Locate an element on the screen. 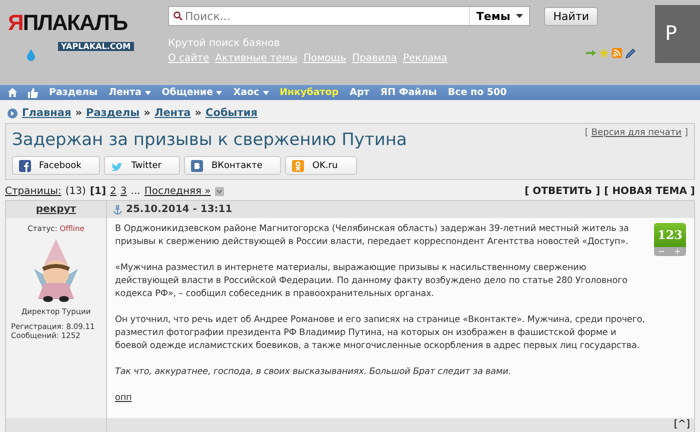 The height and width of the screenshot is (432, 700). search-icon is located at coordinates (178, 16).